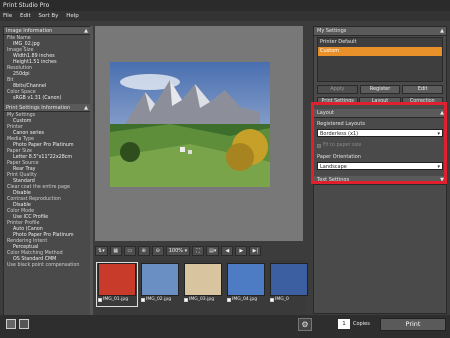  Describe the element at coordinates (380, 59) in the screenshot. I see `my-settings-list: Printer Default Custom` at that location.